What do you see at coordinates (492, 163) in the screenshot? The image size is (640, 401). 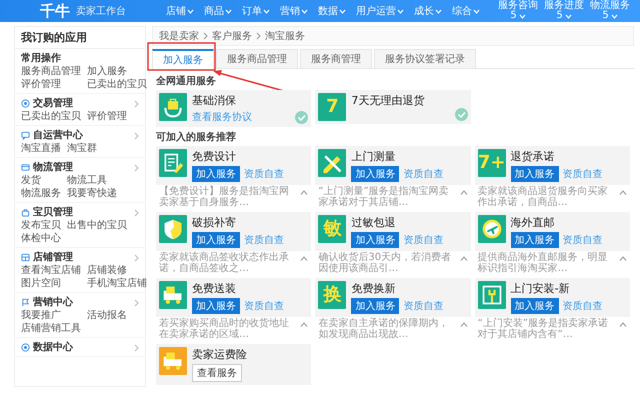 I see `glyph-icon: 7+` at bounding box center [492, 163].